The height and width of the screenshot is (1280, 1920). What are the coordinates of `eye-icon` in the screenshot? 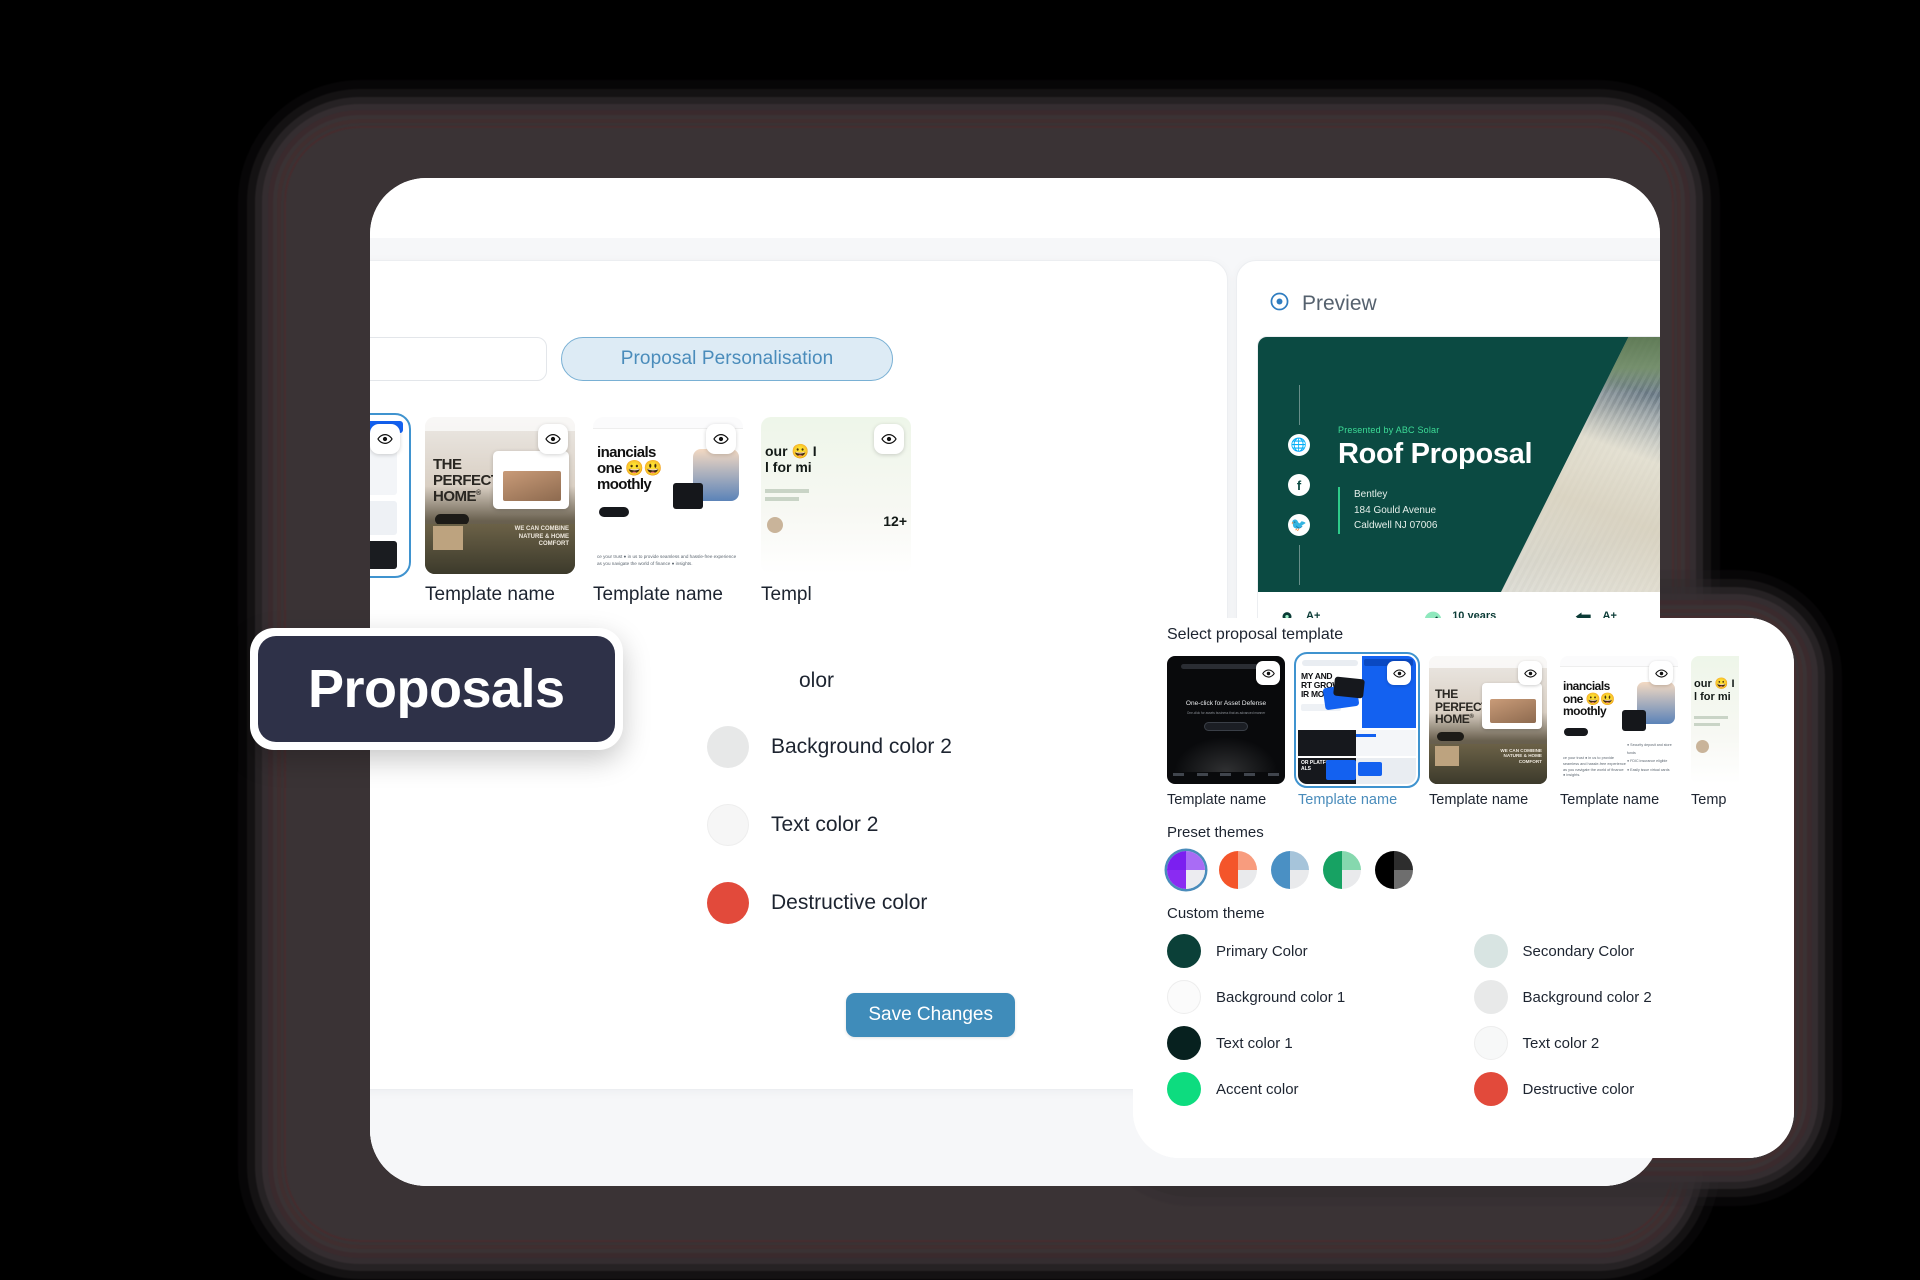 It's located at (1279, 304).